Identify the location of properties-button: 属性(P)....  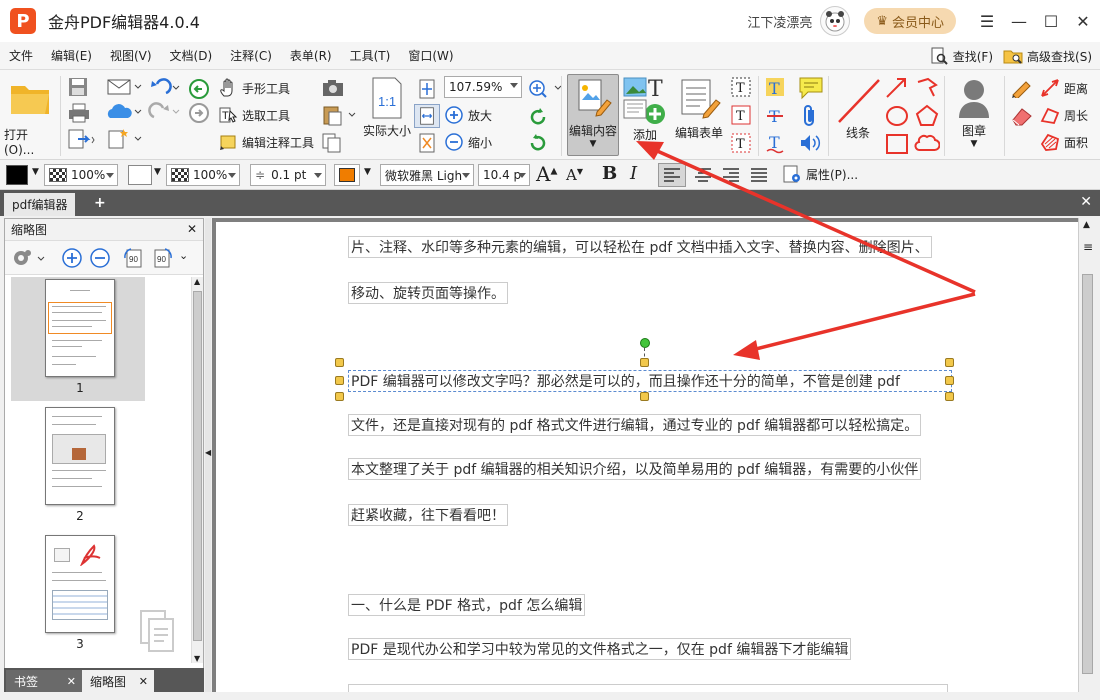
(820, 174).